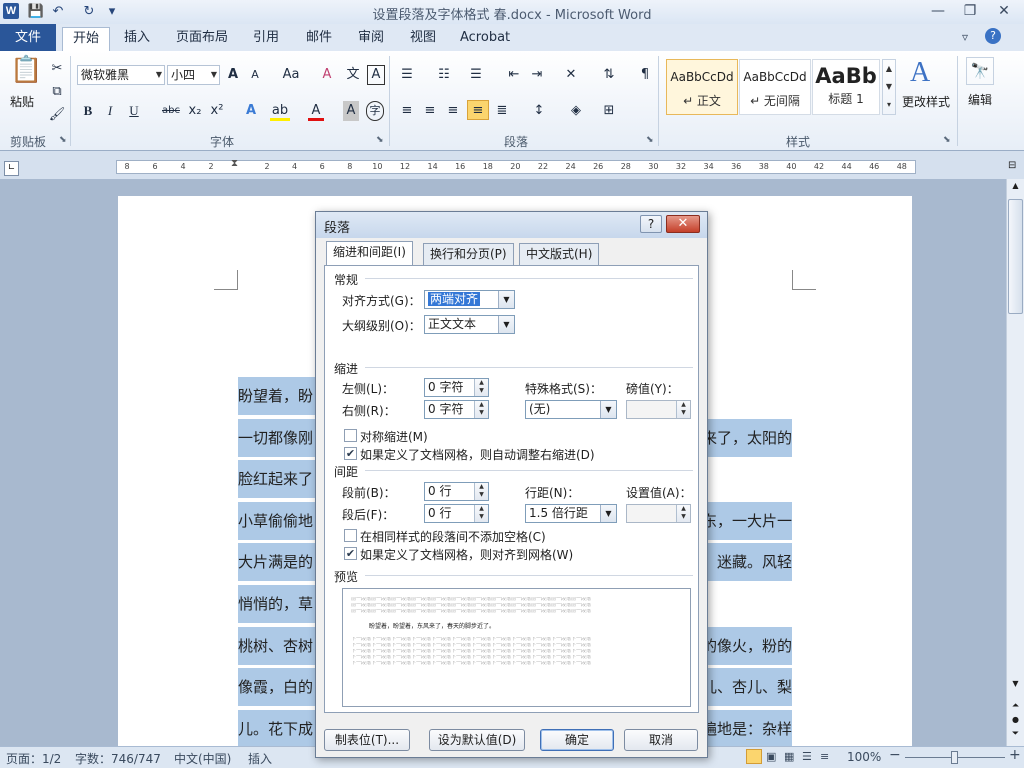 This screenshot has width=1024, height=768. What do you see at coordinates (926, 101) in the screenshot?
I see `change-styles-label: 更改样式` at bounding box center [926, 101].